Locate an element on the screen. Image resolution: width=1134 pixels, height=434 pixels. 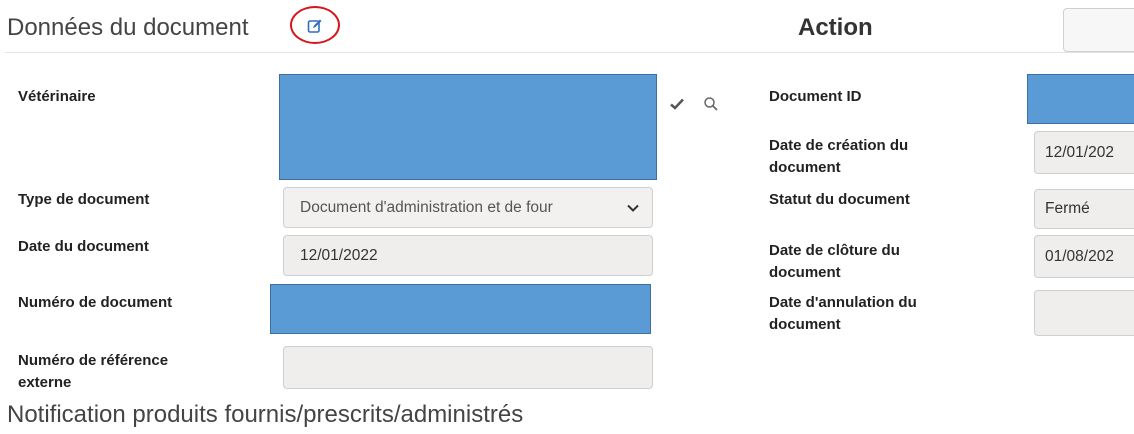
chevron-down-icon is located at coordinates (633, 208).